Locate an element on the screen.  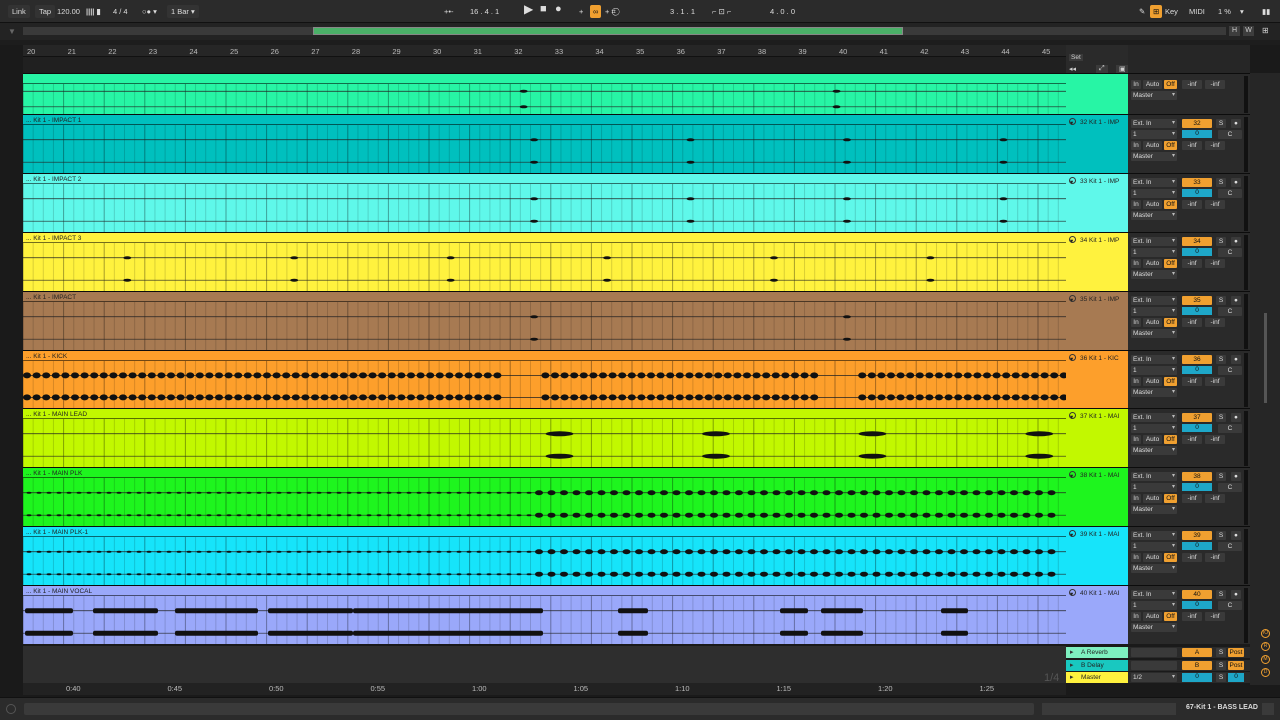
overdub-icon: + is located at coordinates (581, 11).